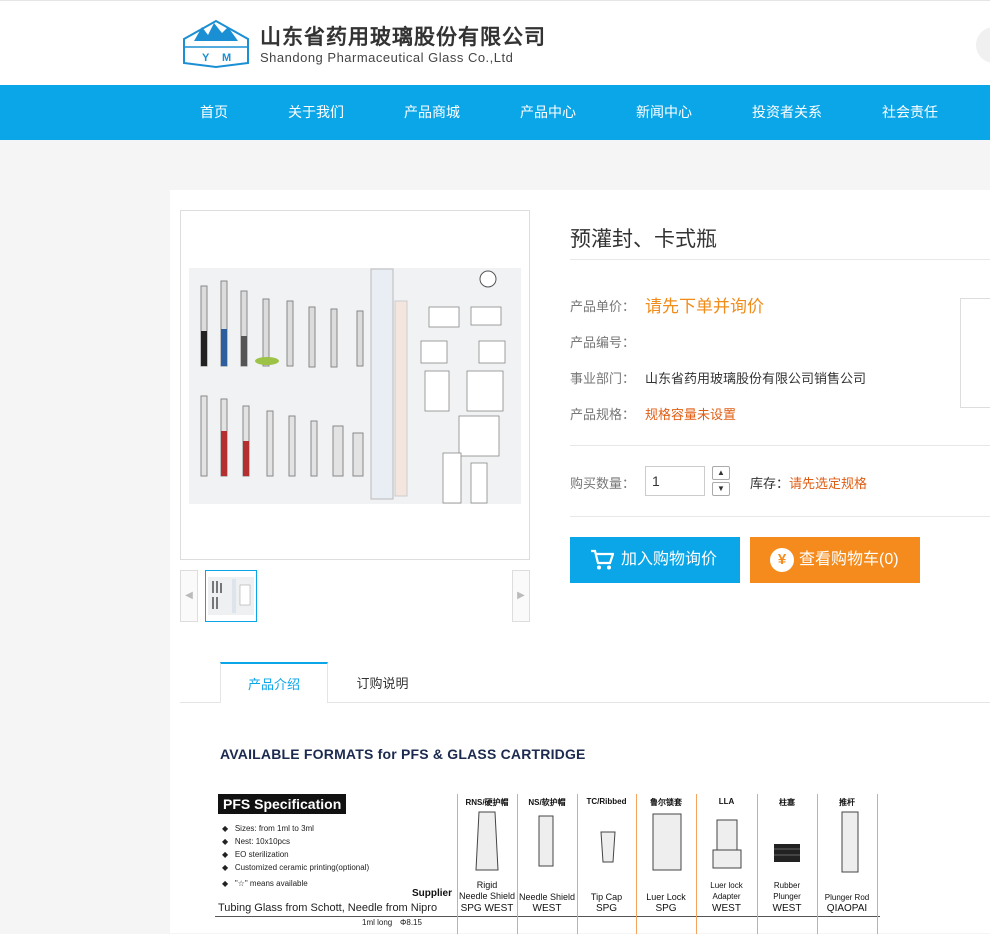  I want to click on spec-bullet: ◆ Sizes: from 1ml to 3ml, so click(268, 828).